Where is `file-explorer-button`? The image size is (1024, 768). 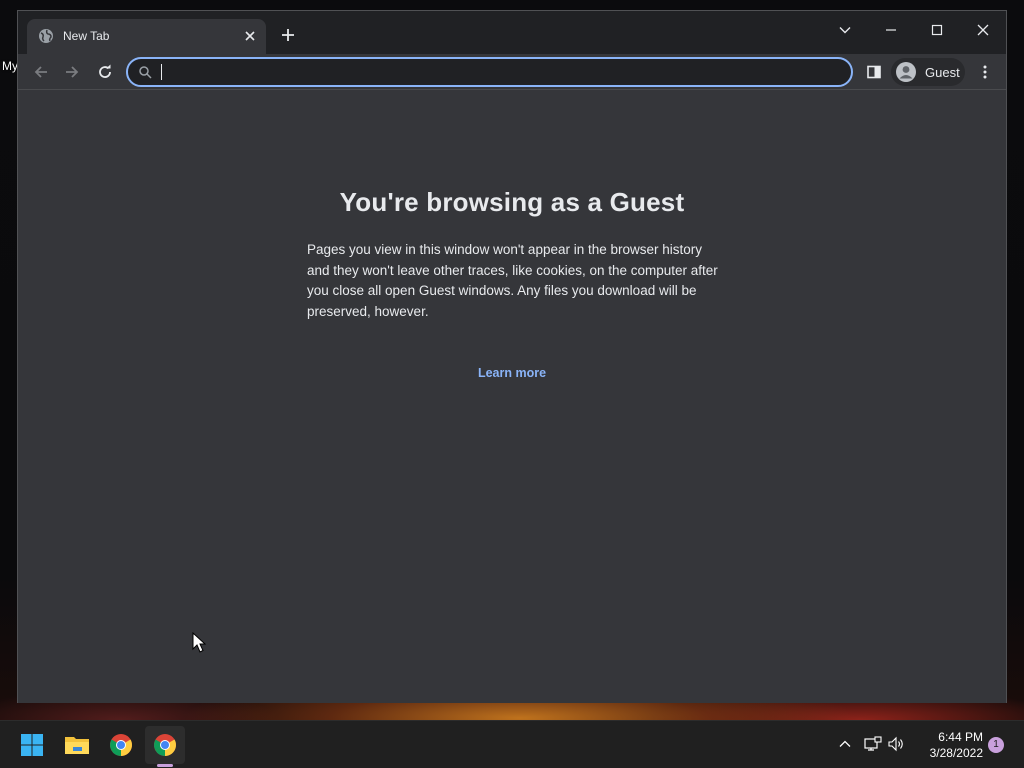 file-explorer-button is located at coordinates (77, 745).